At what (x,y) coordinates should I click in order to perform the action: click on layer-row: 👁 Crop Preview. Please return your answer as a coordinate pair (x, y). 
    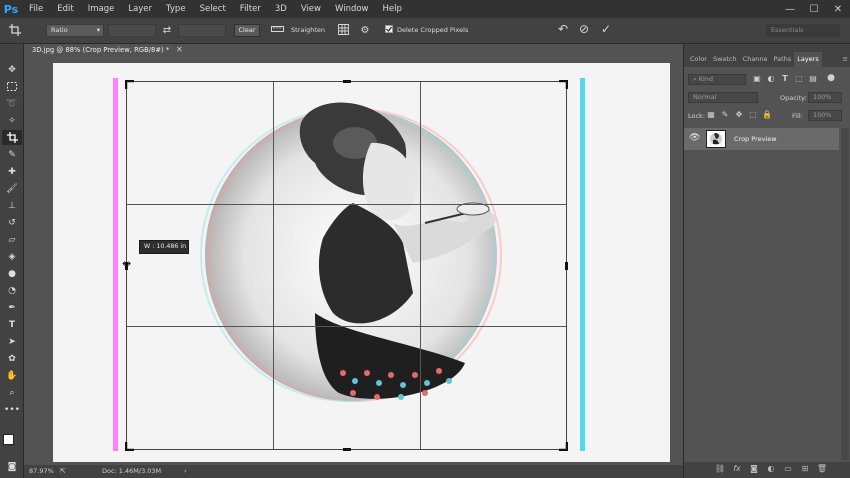
    Looking at the image, I should click on (761, 139).